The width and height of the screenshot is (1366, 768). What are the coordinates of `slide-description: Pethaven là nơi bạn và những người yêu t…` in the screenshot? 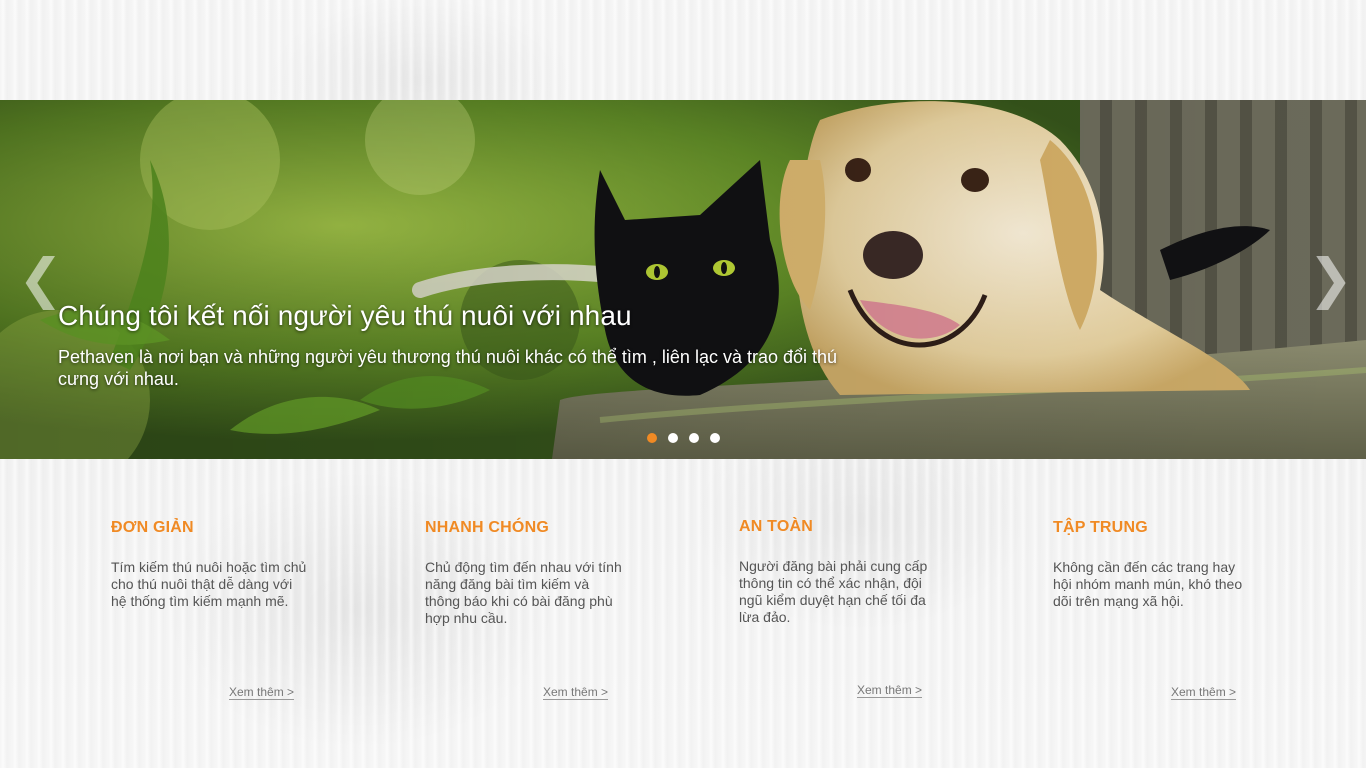 It's located at (448, 368).